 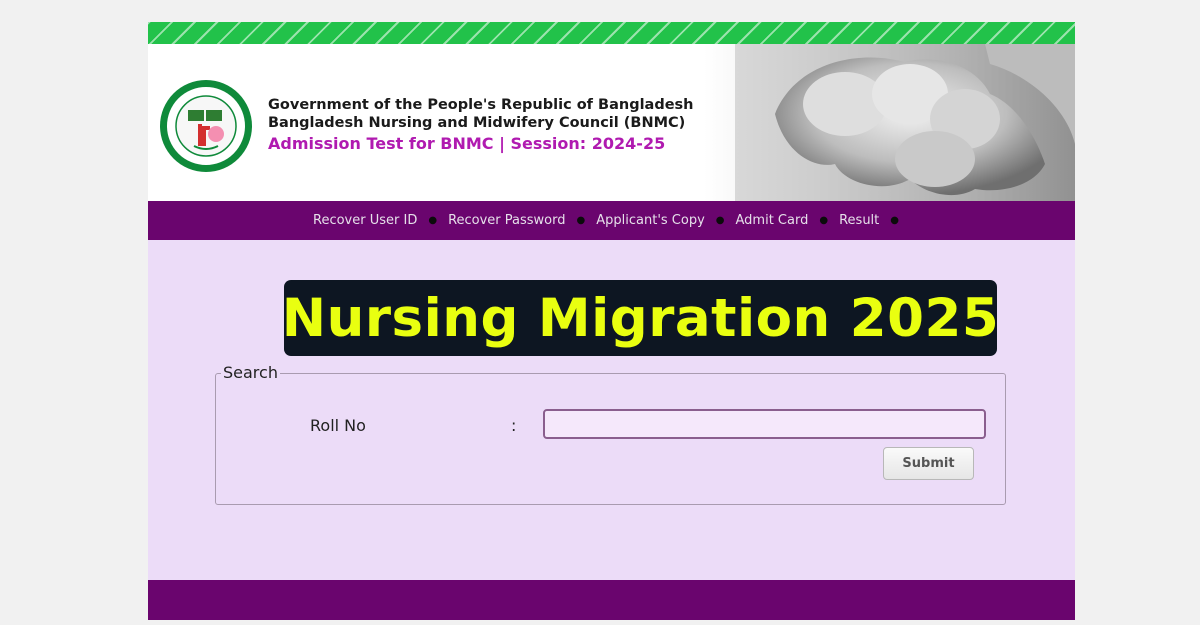 What do you see at coordinates (928, 463) in the screenshot?
I see `submit-button: Submit` at bounding box center [928, 463].